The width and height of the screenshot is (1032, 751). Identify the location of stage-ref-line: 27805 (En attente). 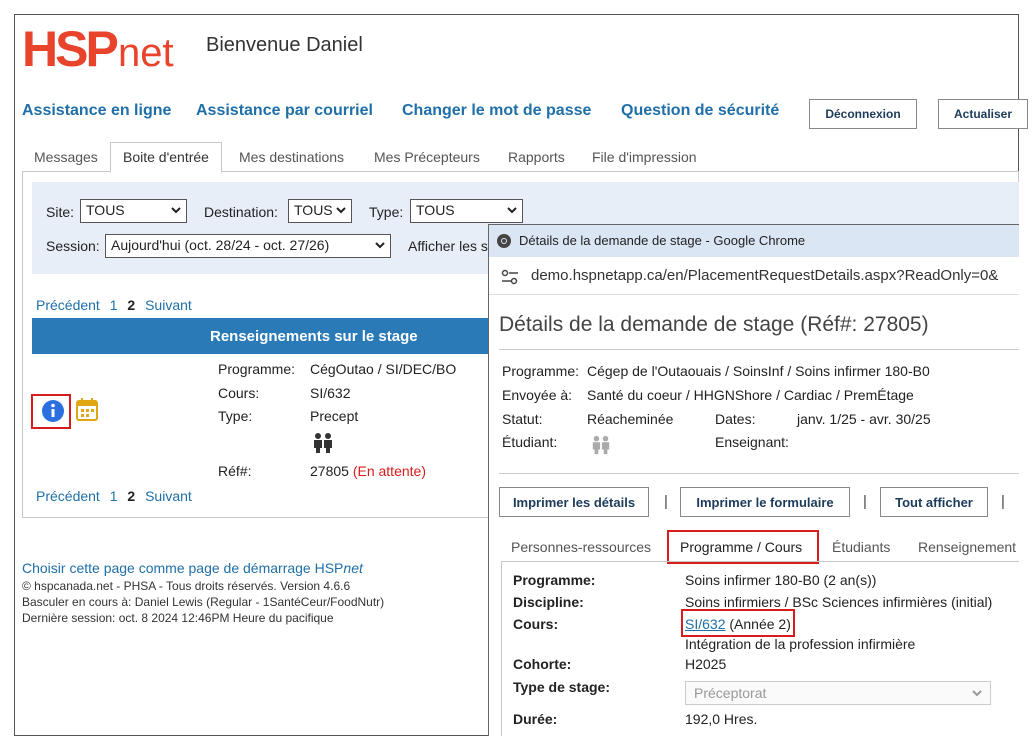
(368, 471).